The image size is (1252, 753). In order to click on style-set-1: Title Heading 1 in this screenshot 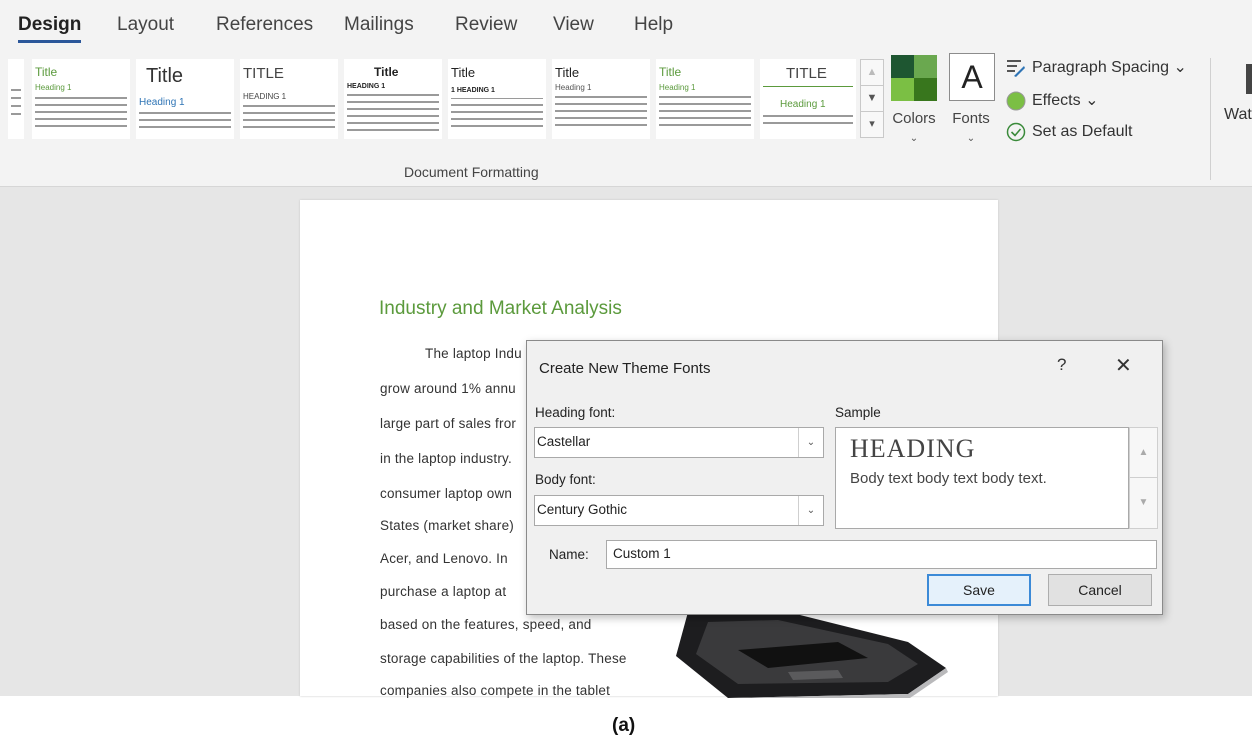, I will do `click(81, 99)`.